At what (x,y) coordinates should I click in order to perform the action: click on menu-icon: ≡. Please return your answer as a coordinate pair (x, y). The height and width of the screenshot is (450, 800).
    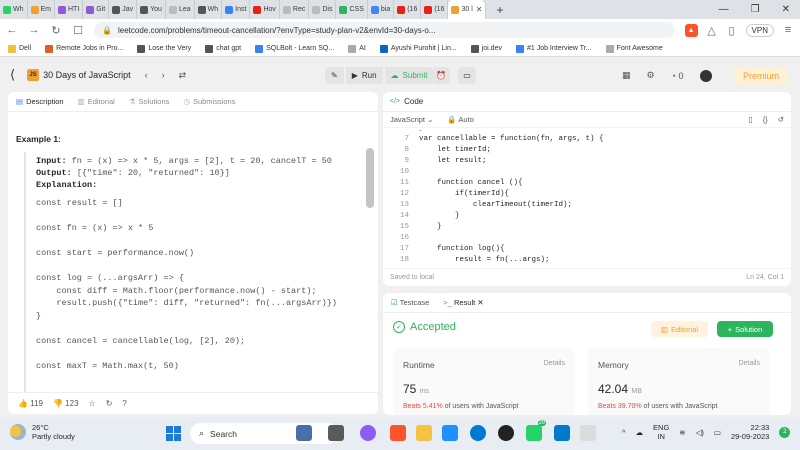
    Looking at the image, I should click on (788, 30).